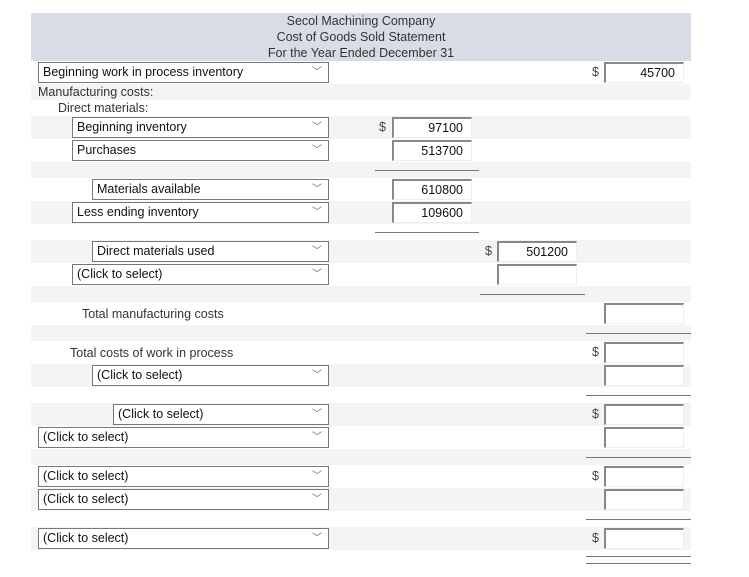  Describe the element at coordinates (183, 499) in the screenshot. I see `line-item-select-6: (Click to select) ﹀` at that location.